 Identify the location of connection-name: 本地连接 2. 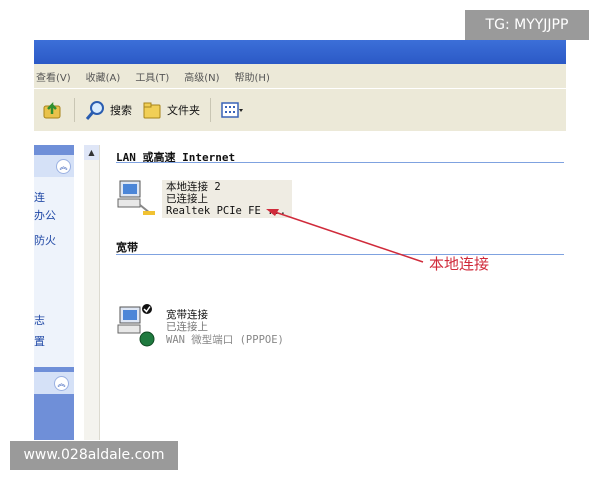
(193, 187).